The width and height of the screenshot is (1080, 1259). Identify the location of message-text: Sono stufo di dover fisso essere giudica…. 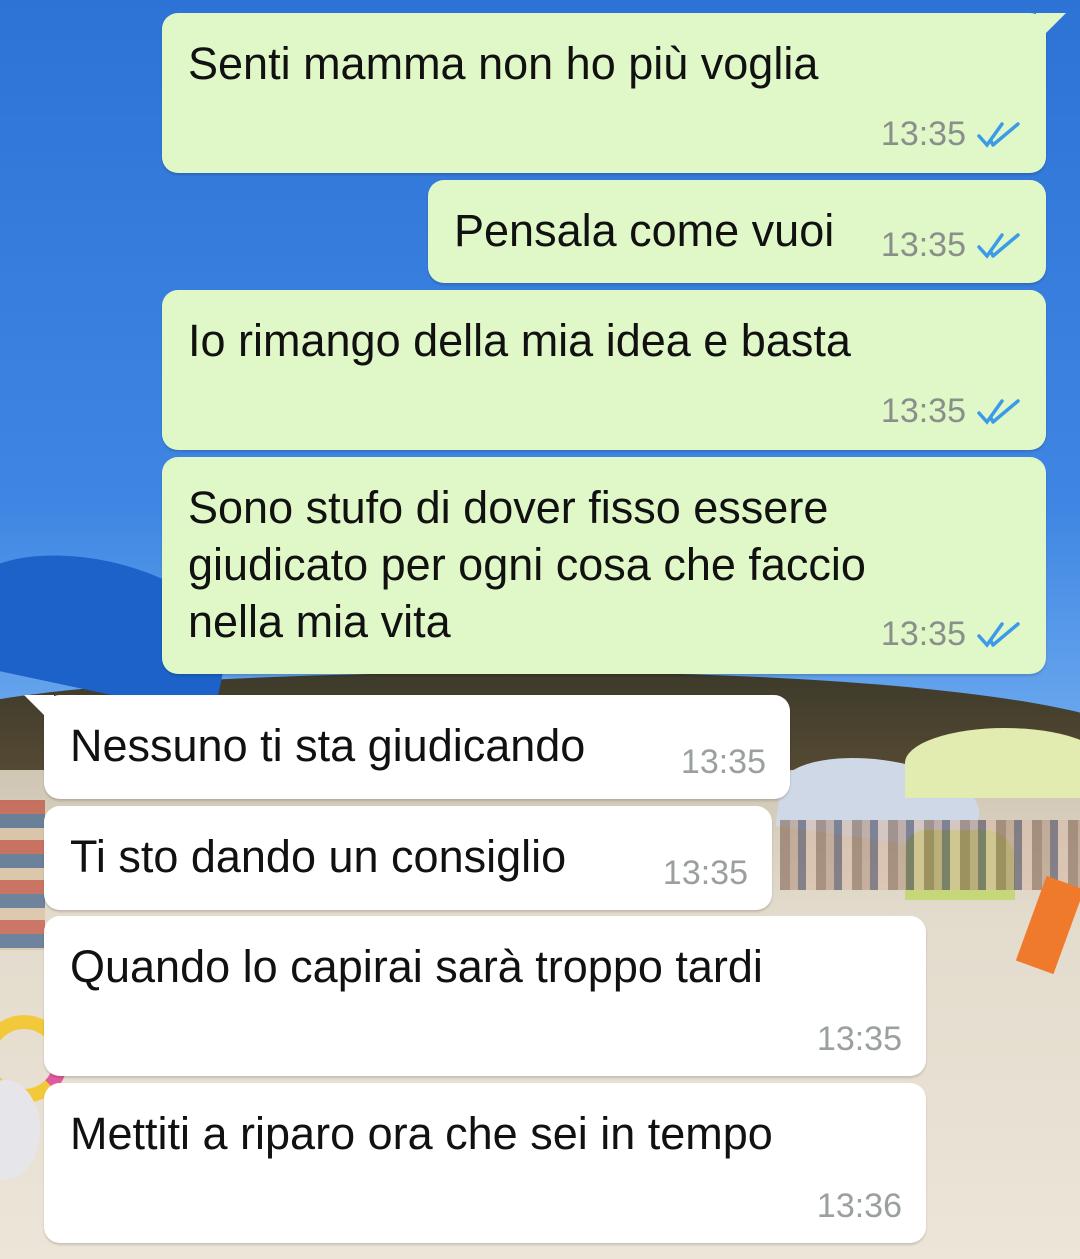
(527, 564).